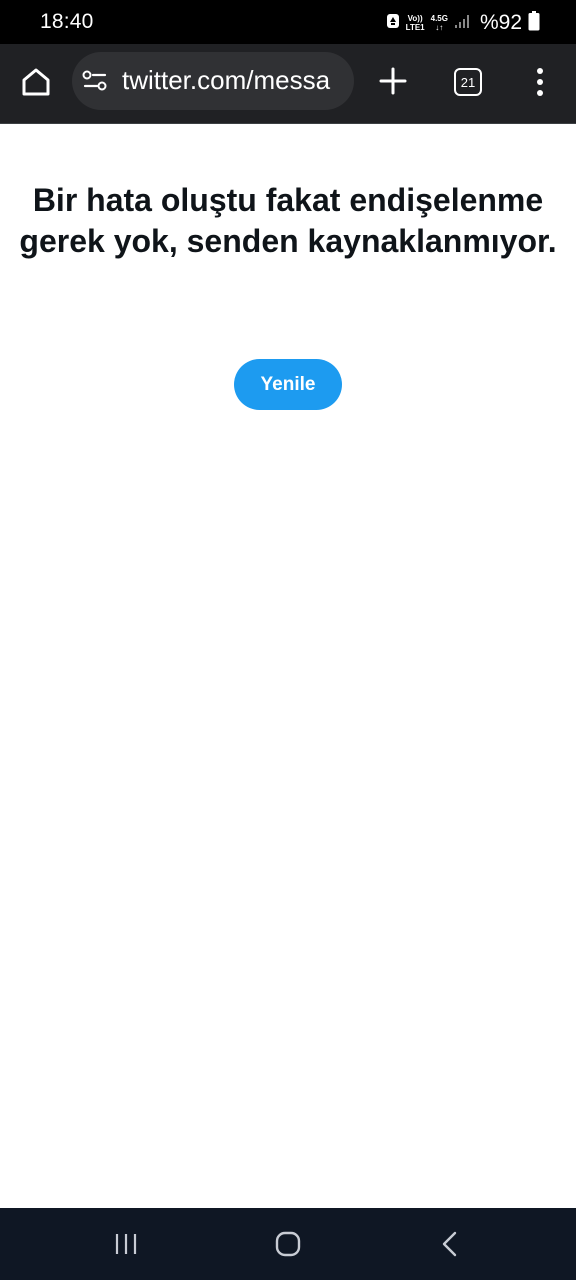  I want to click on system-nav-bar, so click(288, 1244).